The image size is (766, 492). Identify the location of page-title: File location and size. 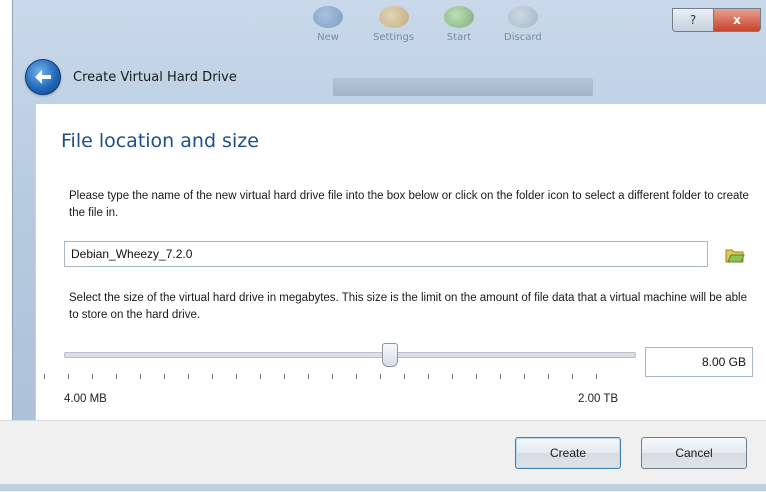
(160, 141).